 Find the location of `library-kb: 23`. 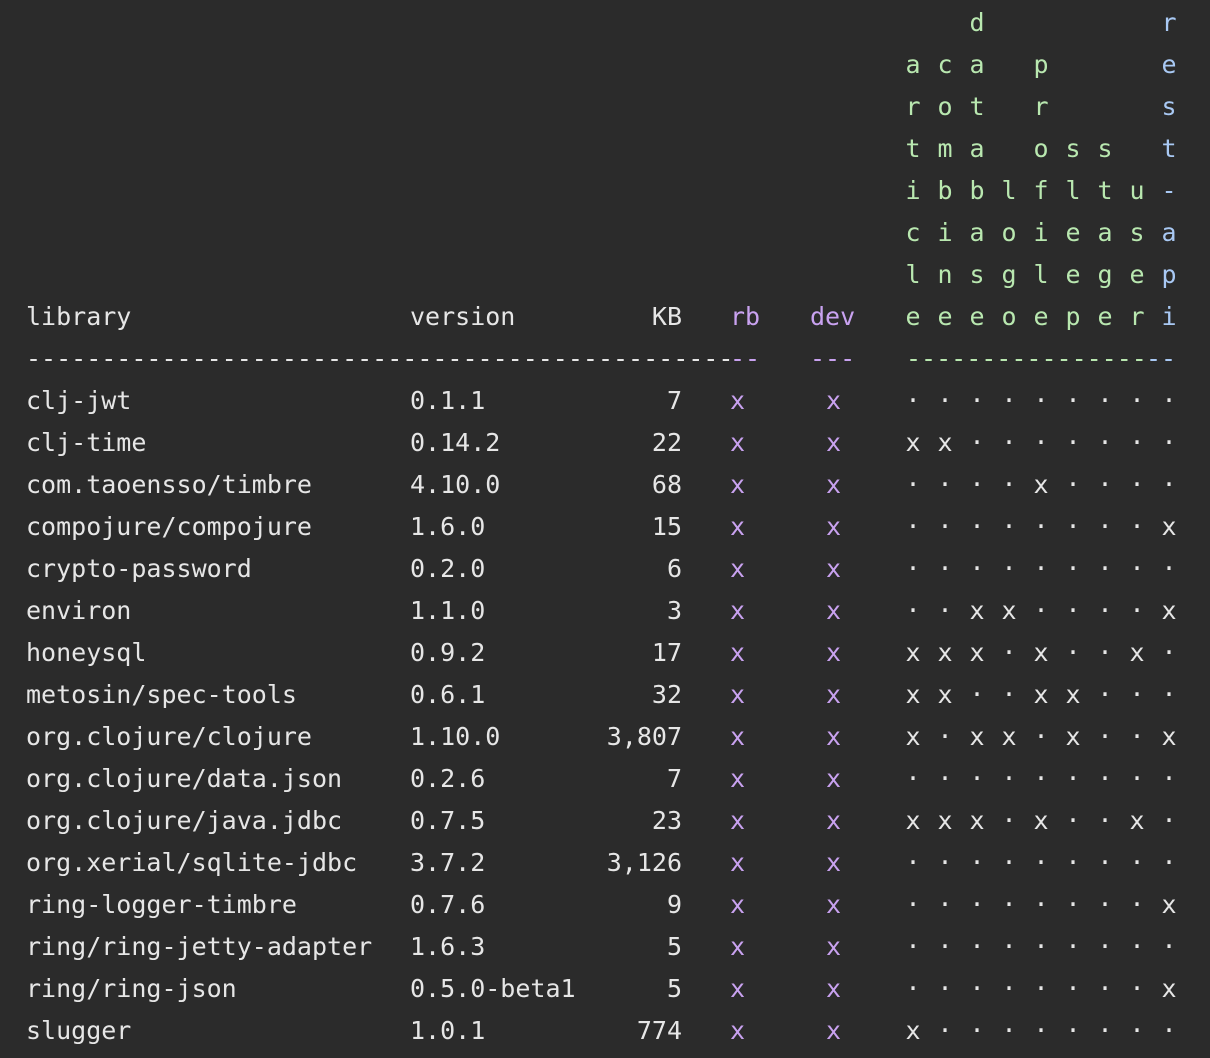

library-kb: 23 is located at coordinates (666, 820).